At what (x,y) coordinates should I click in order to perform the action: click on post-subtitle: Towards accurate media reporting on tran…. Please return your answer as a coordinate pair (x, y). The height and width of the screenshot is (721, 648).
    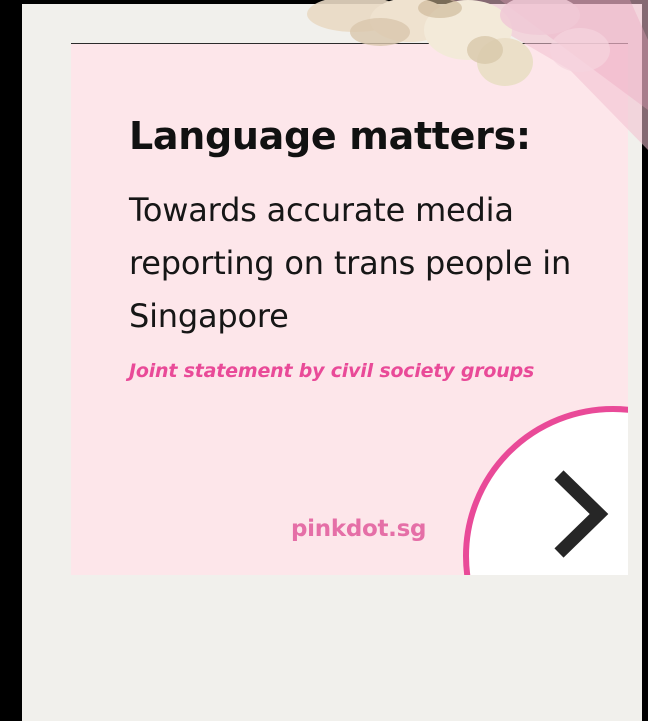
    Looking at the image, I should click on (350, 263).